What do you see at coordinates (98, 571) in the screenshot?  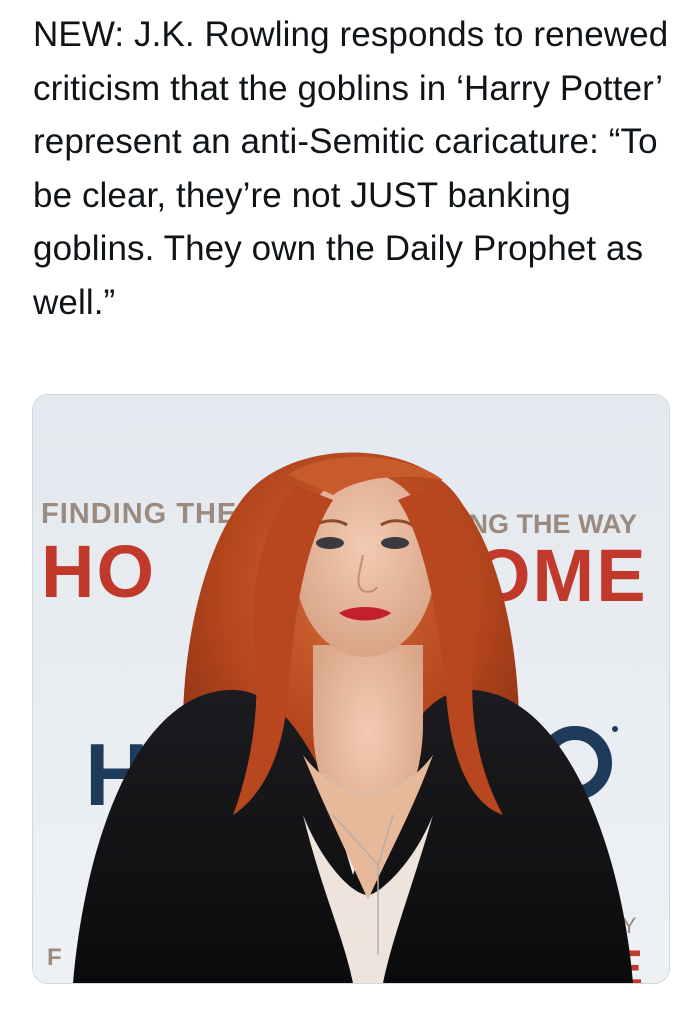 I see `backdrop-text-left-big: HO` at bounding box center [98, 571].